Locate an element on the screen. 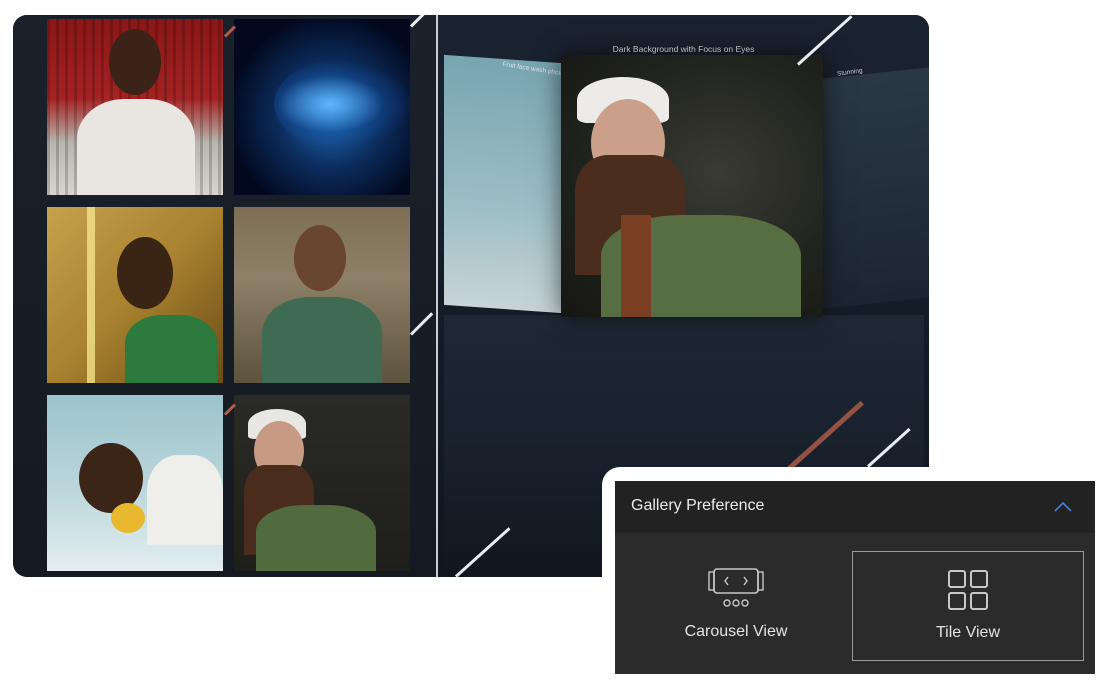 Image resolution: width=1107 pixels, height=686 pixels. carousel-icon is located at coordinates (736, 587).